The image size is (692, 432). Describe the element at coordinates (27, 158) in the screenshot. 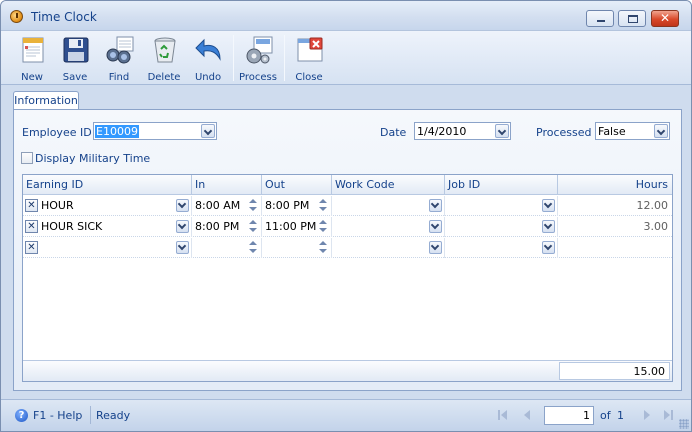

I see `military-time-checkbox` at that location.